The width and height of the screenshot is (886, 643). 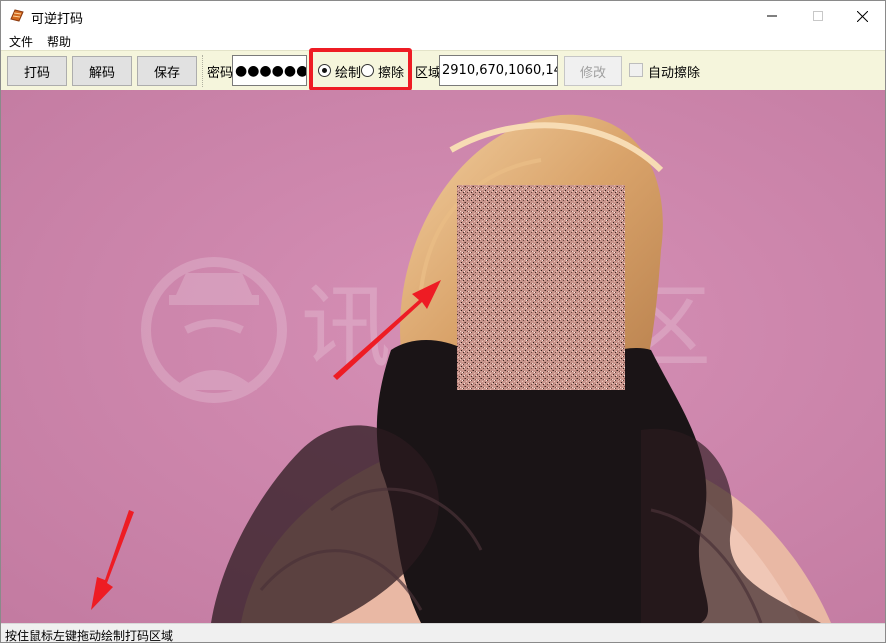 I want to click on password-label: 密码, so click(x=220, y=73).